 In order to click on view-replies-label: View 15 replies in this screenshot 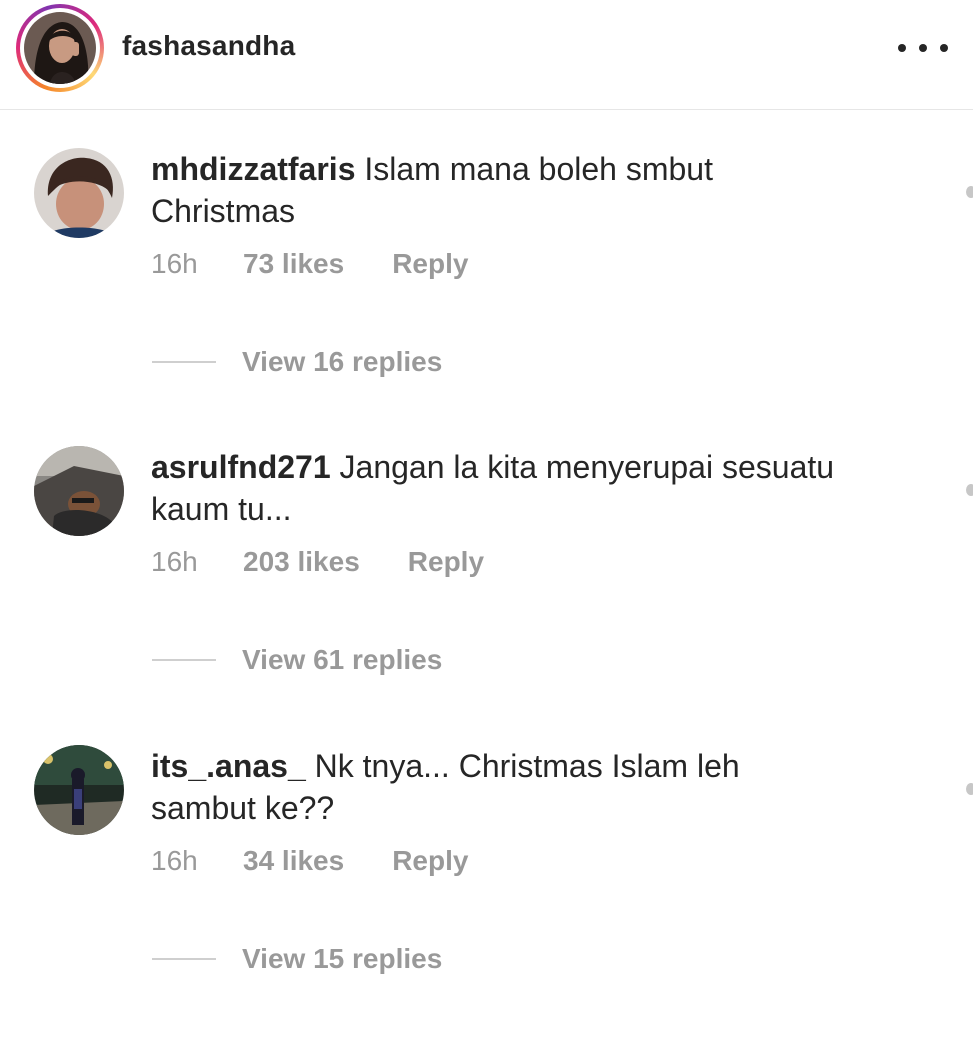, I will do `click(342, 958)`.